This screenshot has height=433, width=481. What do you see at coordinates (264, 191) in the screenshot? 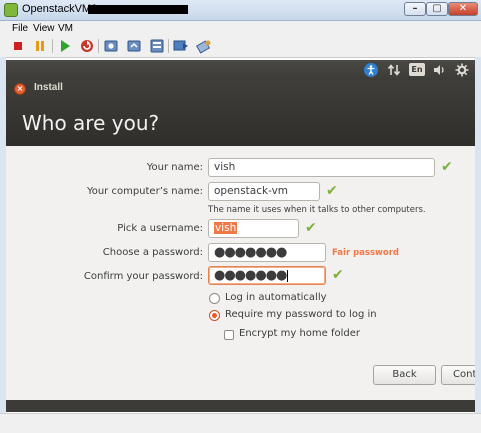
I see `computer-name-field: openstack-vm` at bounding box center [264, 191].